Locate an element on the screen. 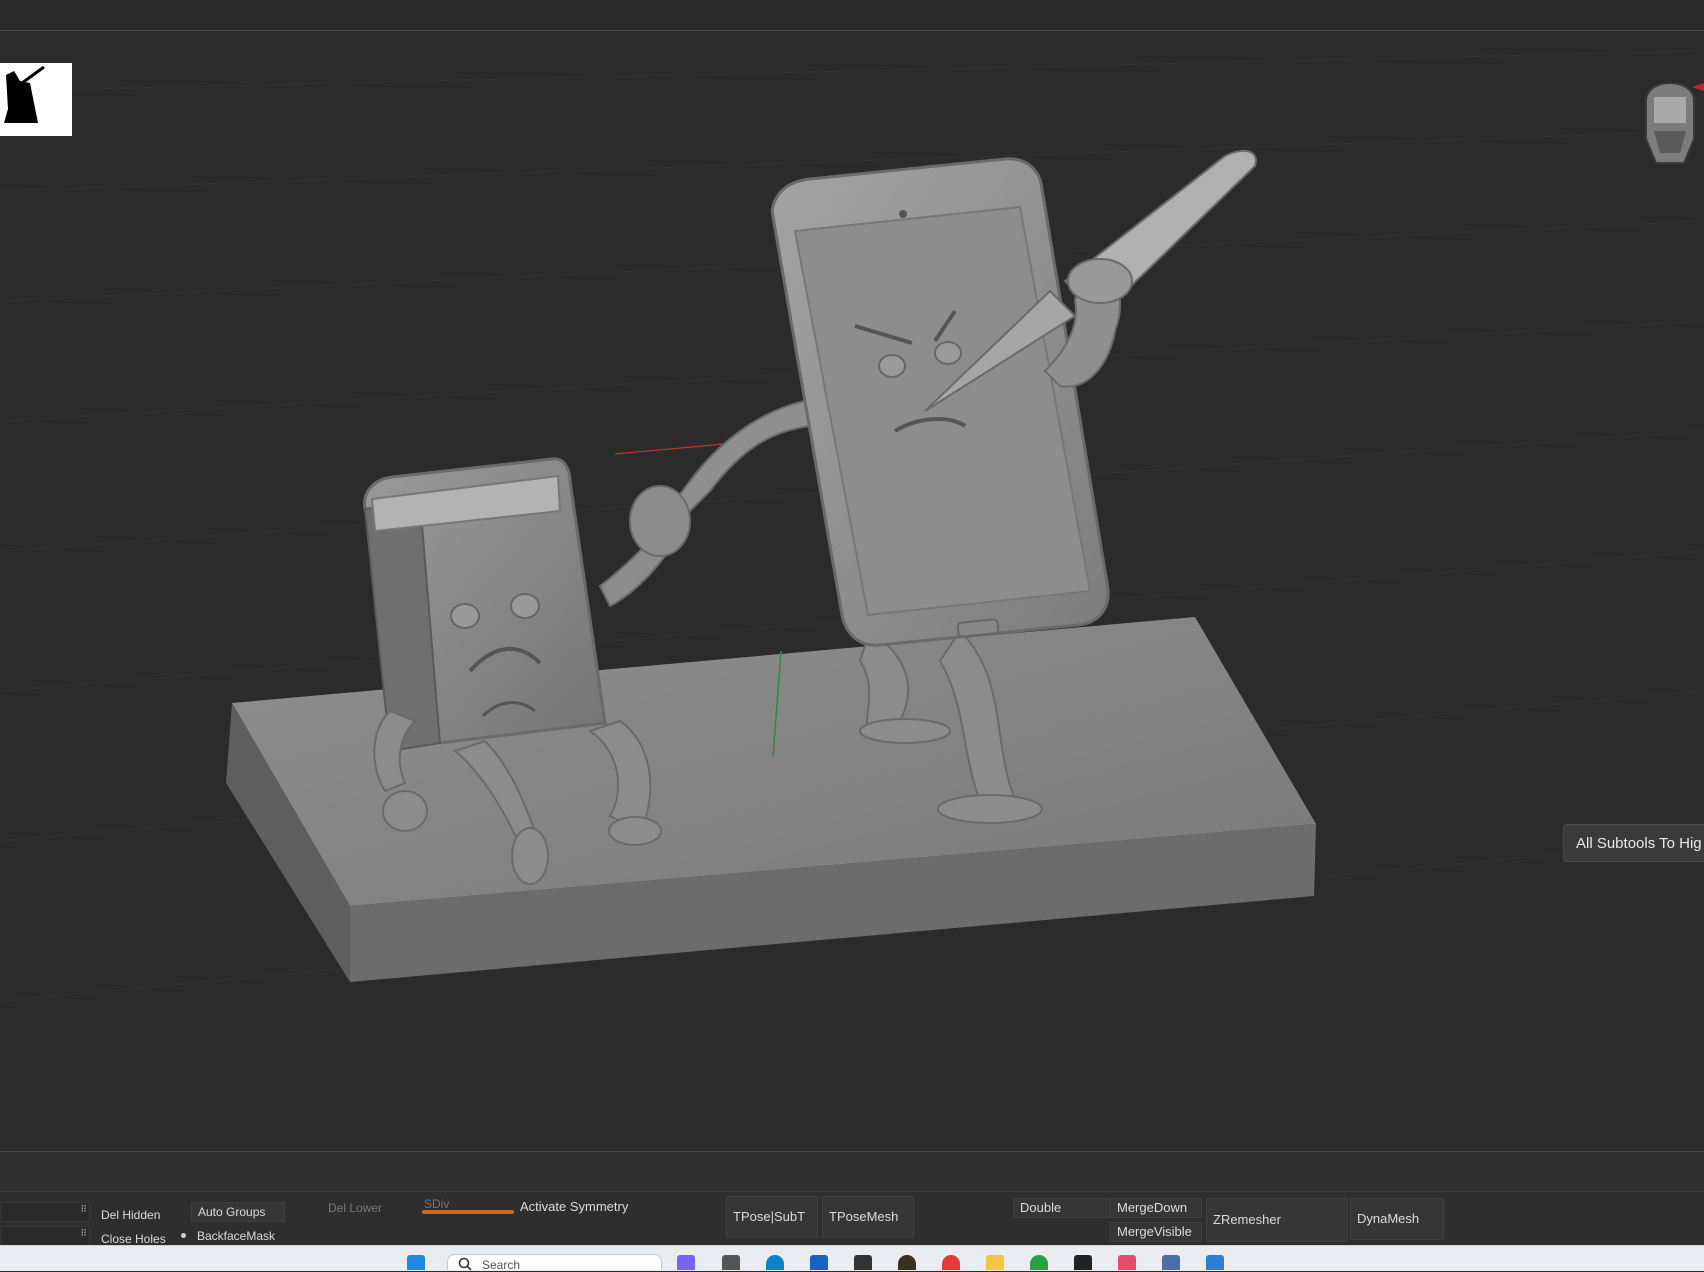 The height and width of the screenshot is (1272, 1704). slider-field-2: ⠿ is located at coordinates (45, 1236).